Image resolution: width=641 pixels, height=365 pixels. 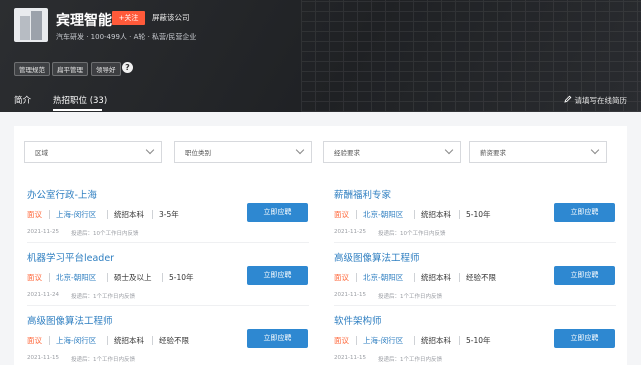 What do you see at coordinates (80, 100) in the screenshot?
I see `tab-hot-jobs: 热招职位 (33)` at bounding box center [80, 100].